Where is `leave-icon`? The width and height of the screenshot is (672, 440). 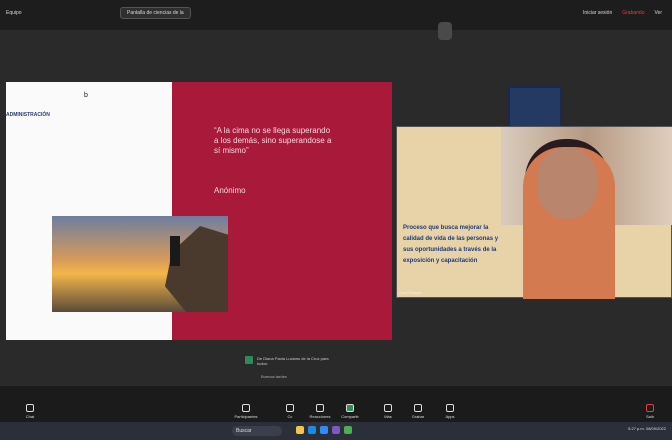 leave-icon is located at coordinates (650, 408).